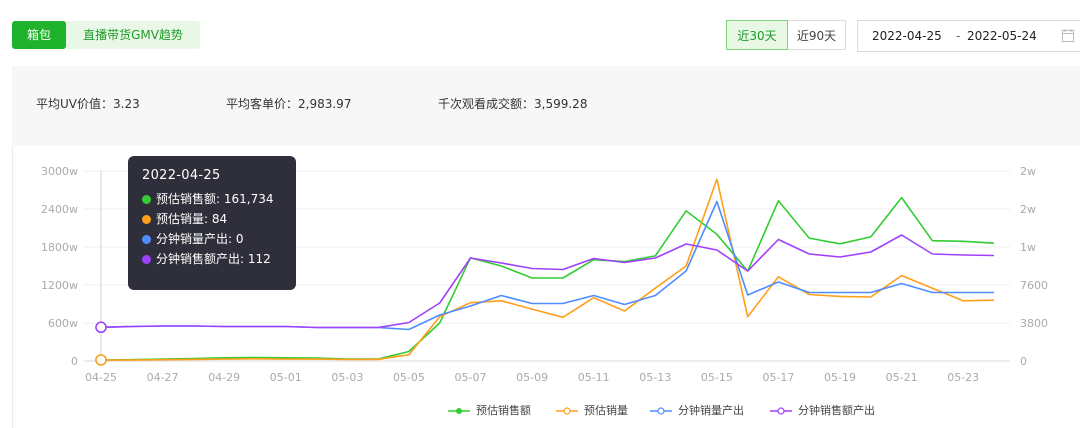  Describe the element at coordinates (778, 377) in the screenshot. I see `x-tick-label: 05-17` at that location.